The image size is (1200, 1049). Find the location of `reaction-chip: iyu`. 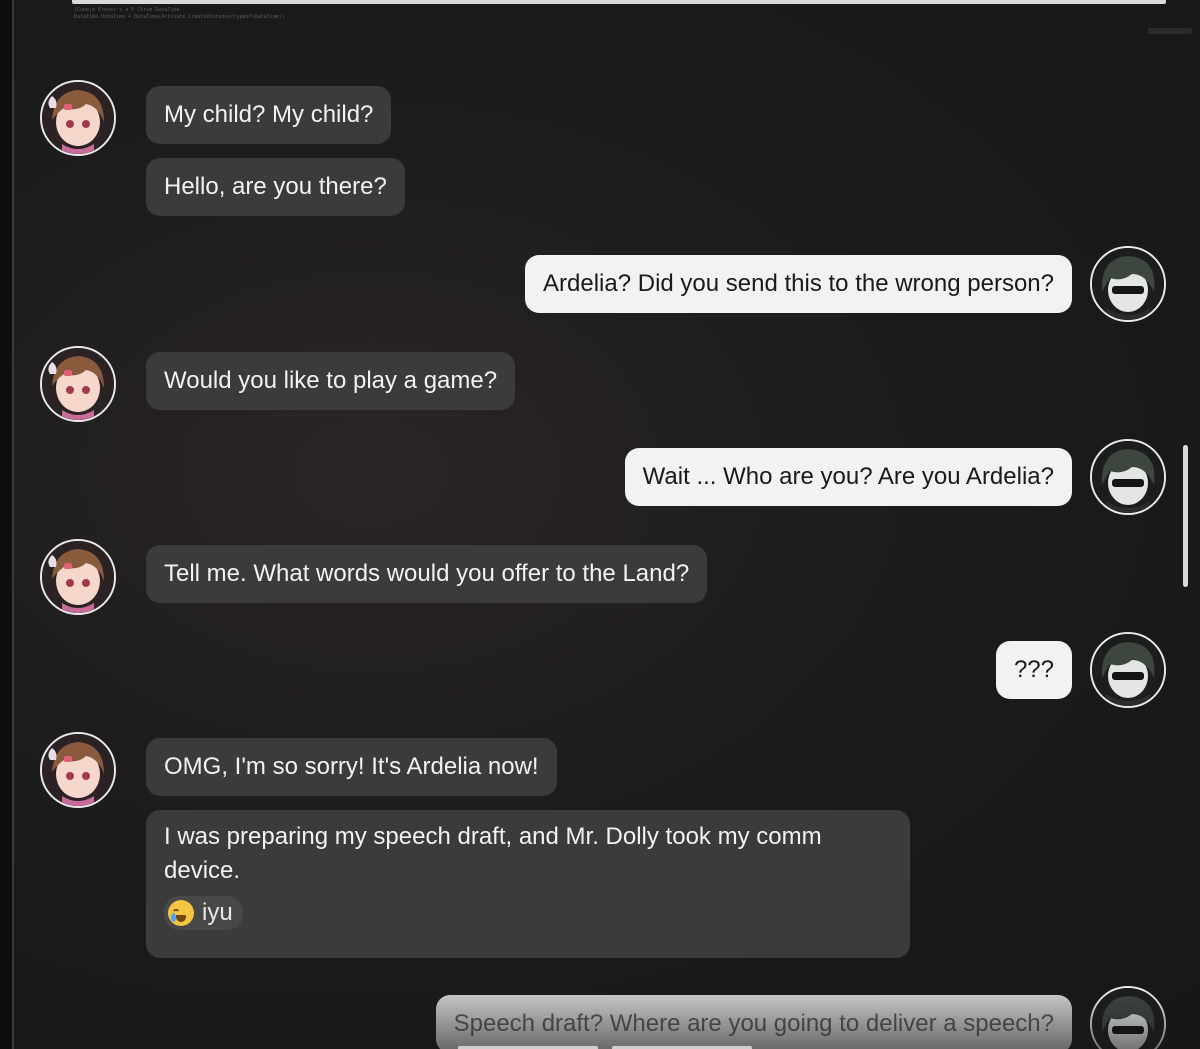

reaction-chip: iyu is located at coordinates (203, 913).